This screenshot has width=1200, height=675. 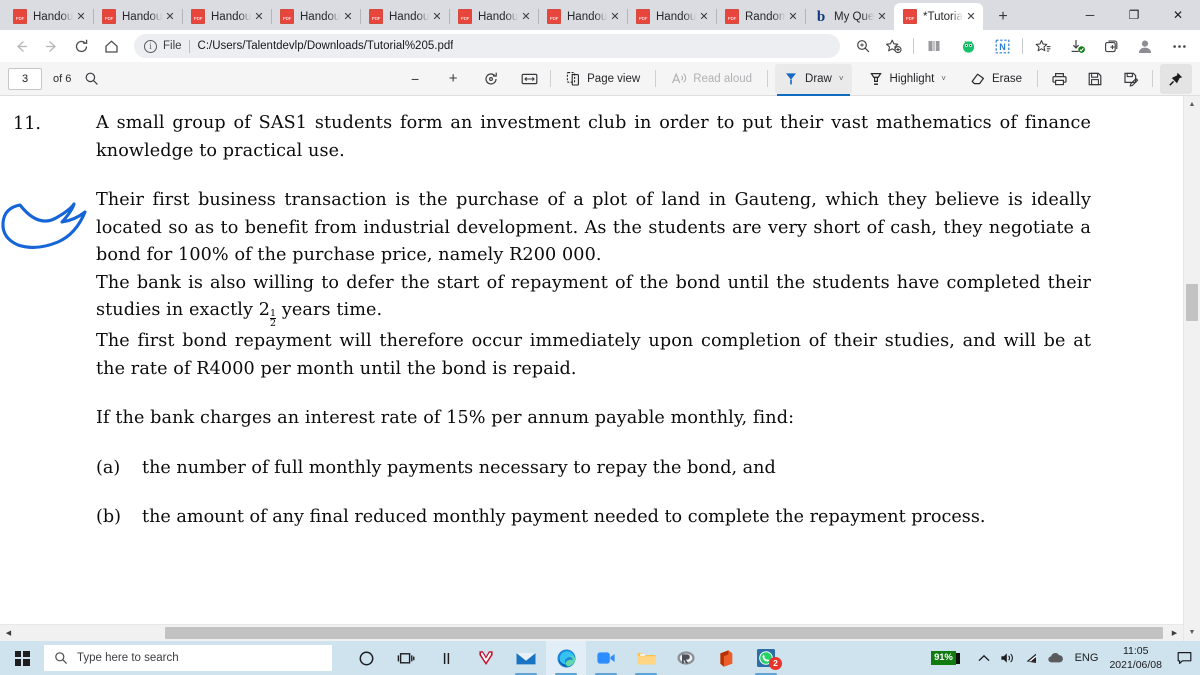 What do you see at coordinates (486, 658) in the screenshot?
I see `mcafee-icon` at bounding box center [486, 658].